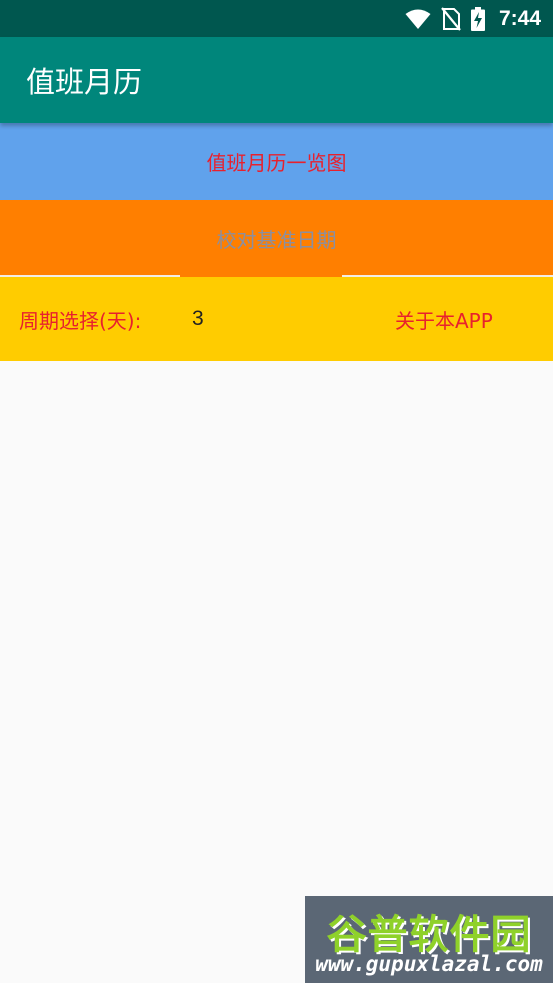  Describe the element at coordinates (276, 18) in the screenshot. I see `status-bar: 7:44` at that location.